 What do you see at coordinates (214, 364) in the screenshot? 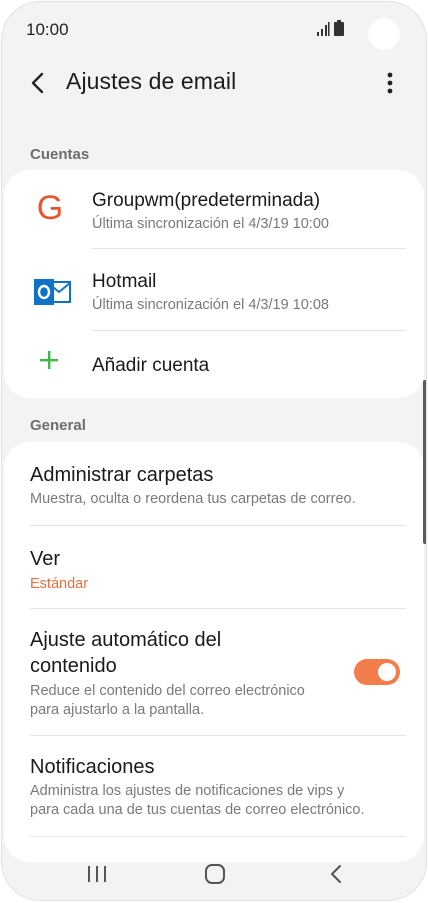
I see `add-account-button: Añadir cuenta` at bounding box center [214, 364].